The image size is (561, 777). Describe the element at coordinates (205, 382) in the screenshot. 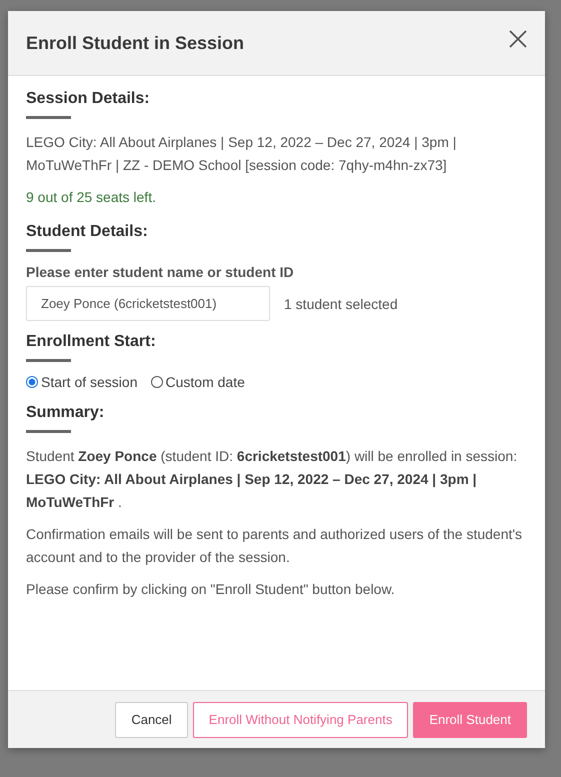

I see `radio-label: Custom date` at that location.